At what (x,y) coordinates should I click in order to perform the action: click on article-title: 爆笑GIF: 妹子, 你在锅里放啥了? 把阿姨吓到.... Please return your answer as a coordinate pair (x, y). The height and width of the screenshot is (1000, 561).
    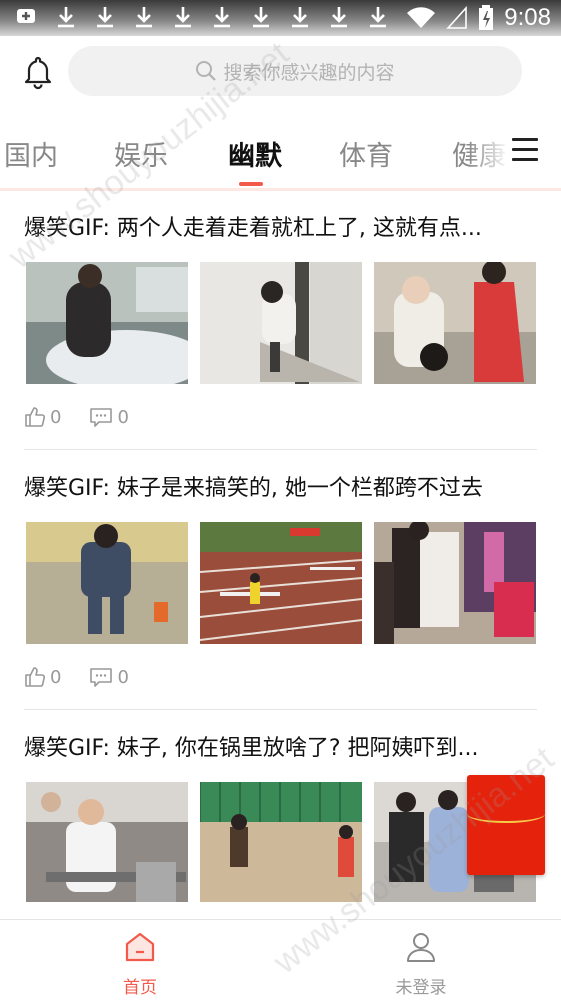
    Looking at the image, I should click on (281, 746).